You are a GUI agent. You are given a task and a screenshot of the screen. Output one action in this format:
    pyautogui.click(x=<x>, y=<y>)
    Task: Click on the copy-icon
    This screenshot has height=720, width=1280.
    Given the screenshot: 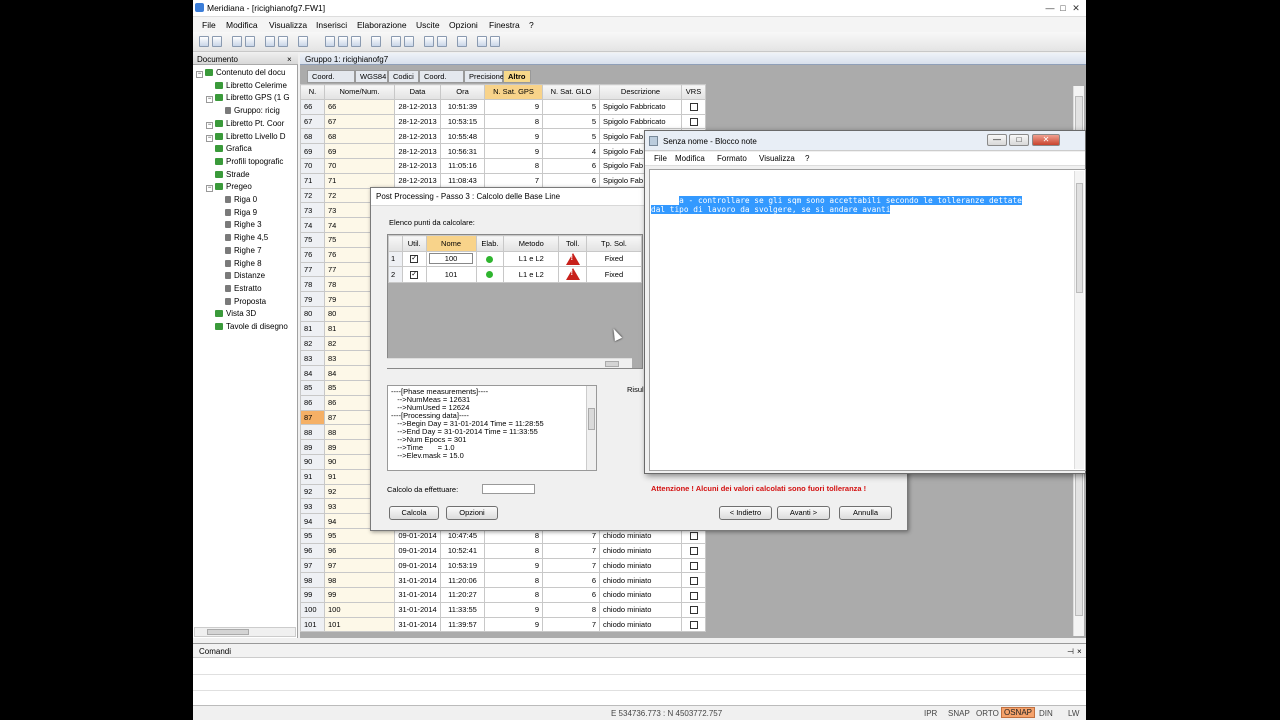 What is the action you would take?
    pyautogui.click(x=270, y=41)
    